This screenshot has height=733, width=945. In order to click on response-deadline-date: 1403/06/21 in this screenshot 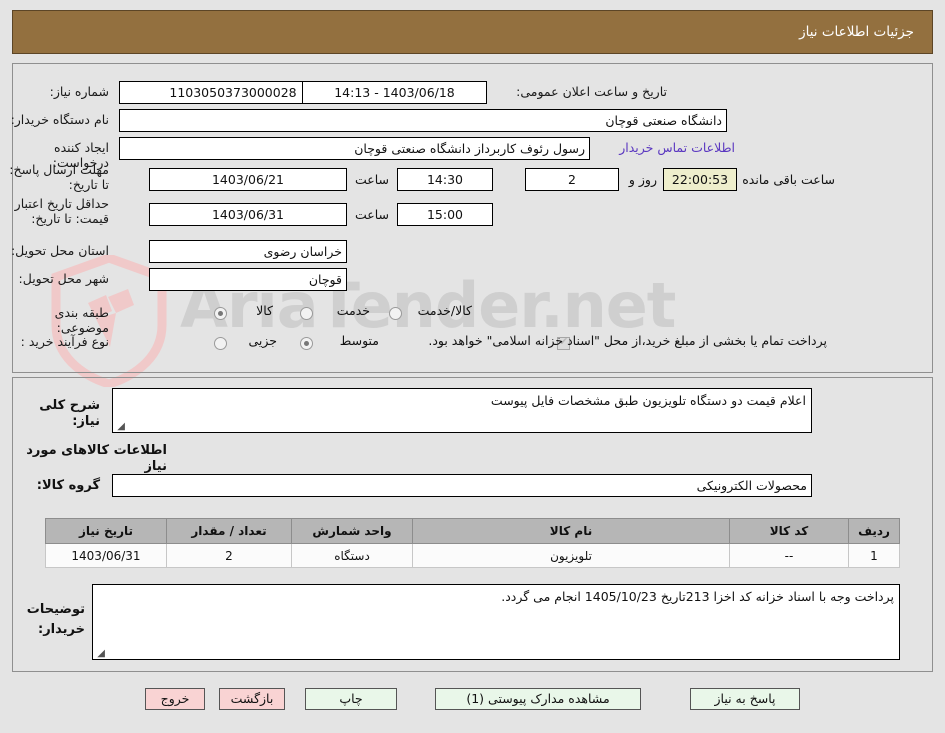, I will do `click(248, 179)`.